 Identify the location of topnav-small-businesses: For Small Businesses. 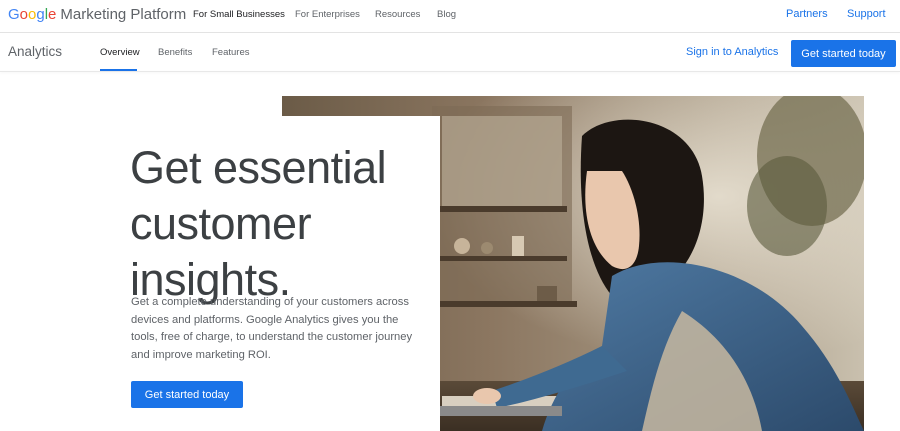
(239, 14).